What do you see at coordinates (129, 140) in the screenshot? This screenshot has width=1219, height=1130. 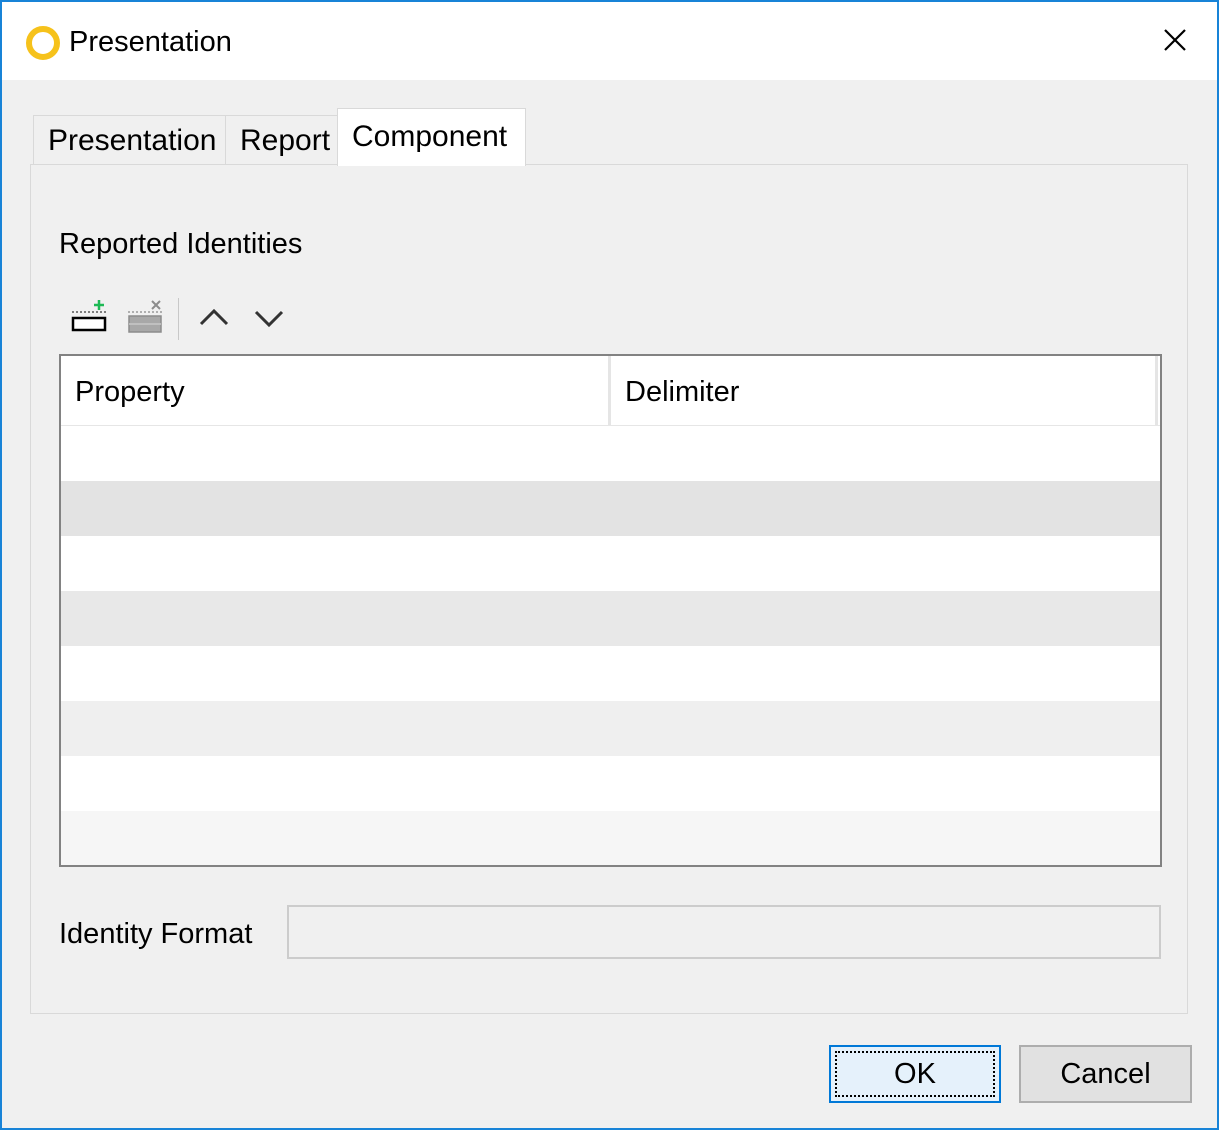 I see `tab-presentation: Presentation` at bounding box center [129, 140].